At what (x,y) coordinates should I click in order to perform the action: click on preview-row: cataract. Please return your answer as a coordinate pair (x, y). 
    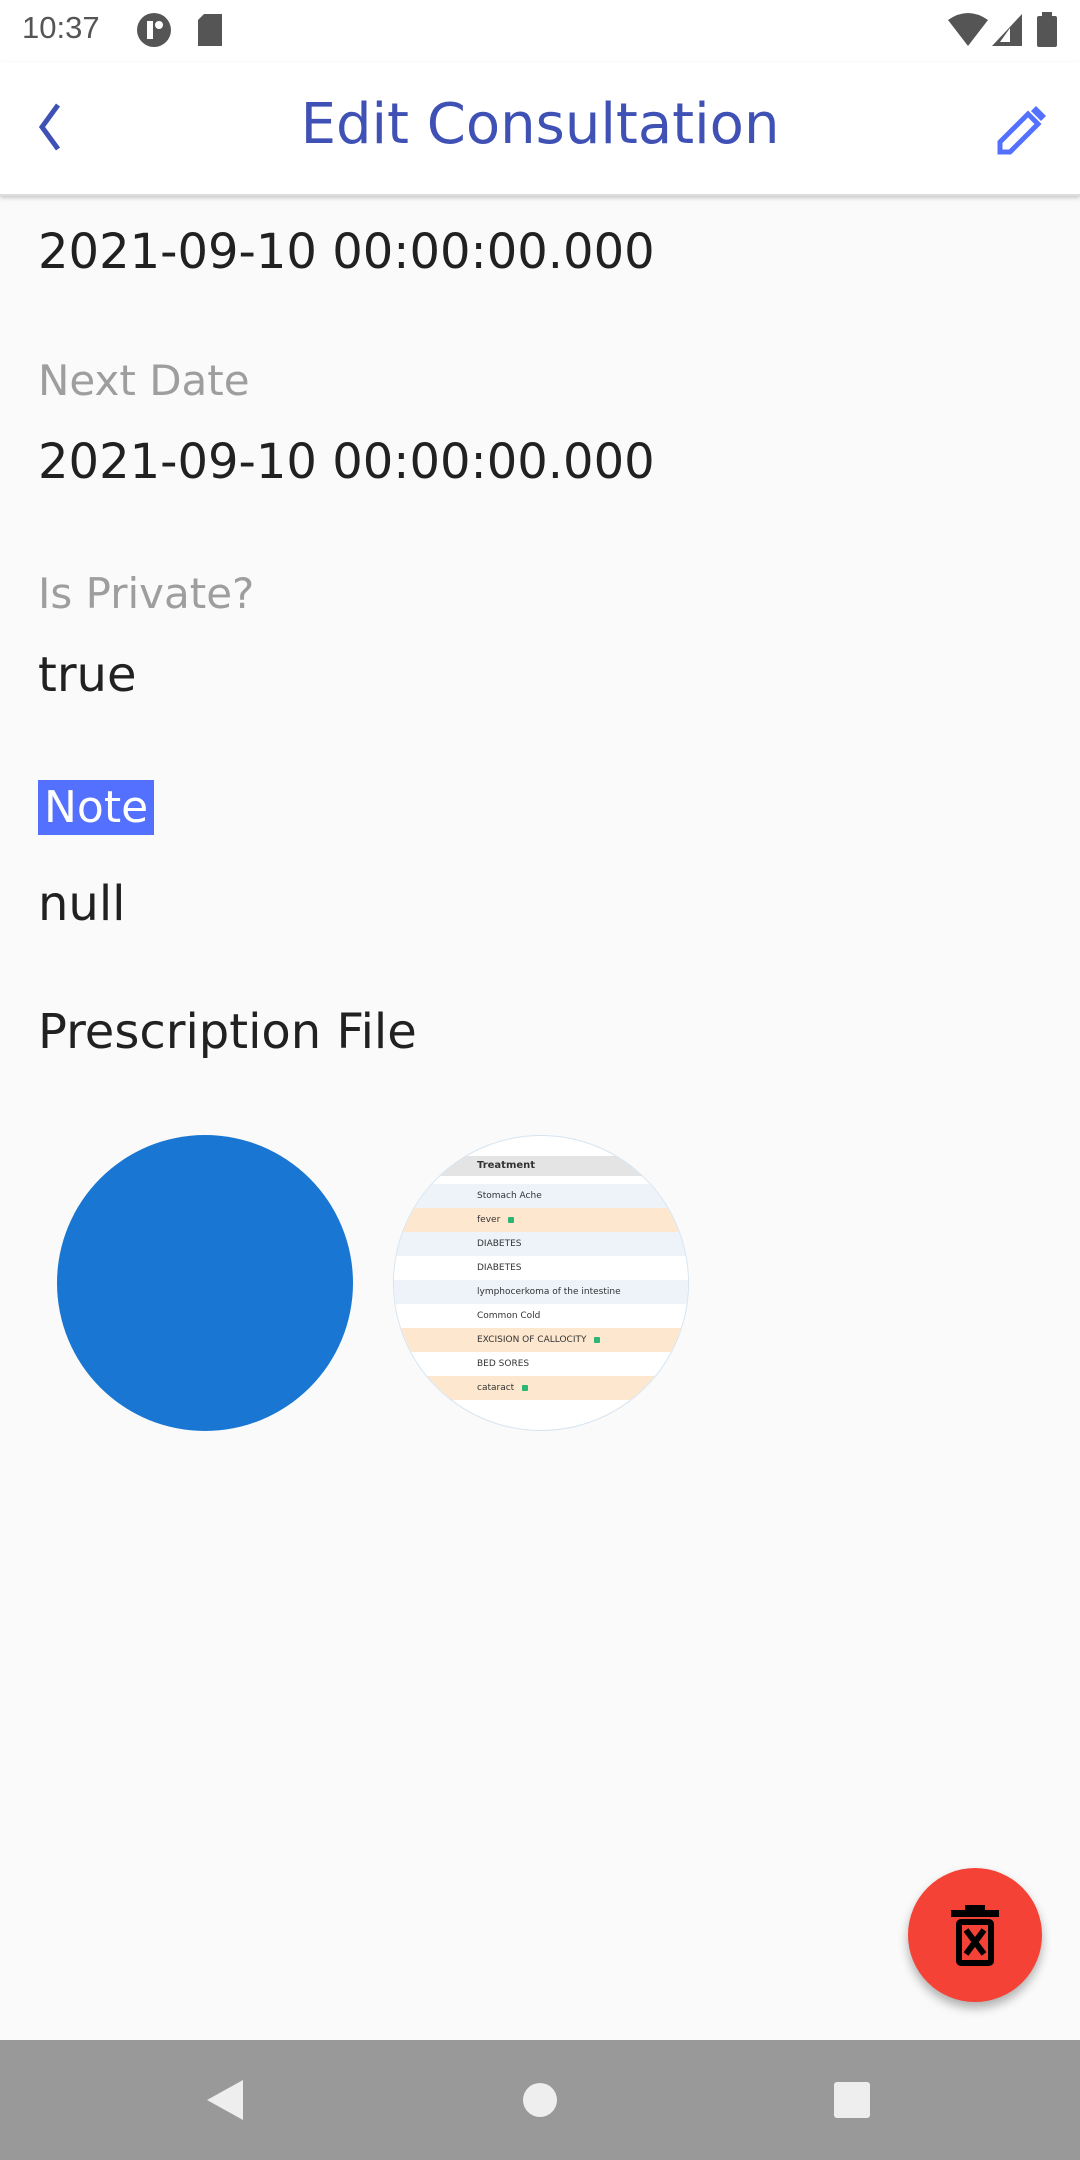
    Looking at the image, I should click on (541, 1388).